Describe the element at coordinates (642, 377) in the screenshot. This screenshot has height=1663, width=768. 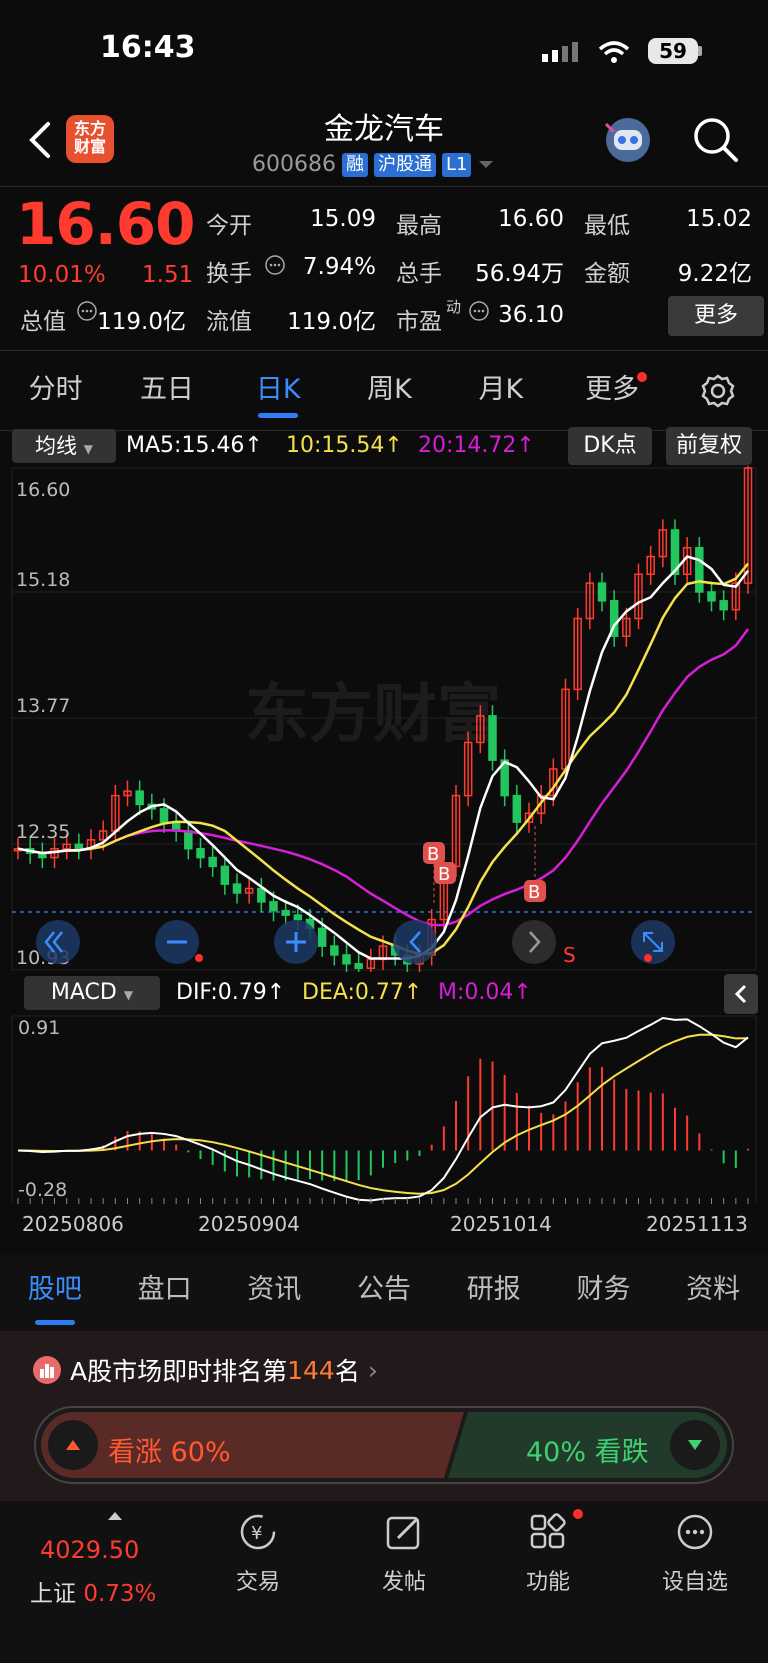
I see `notification-dot` at that location.